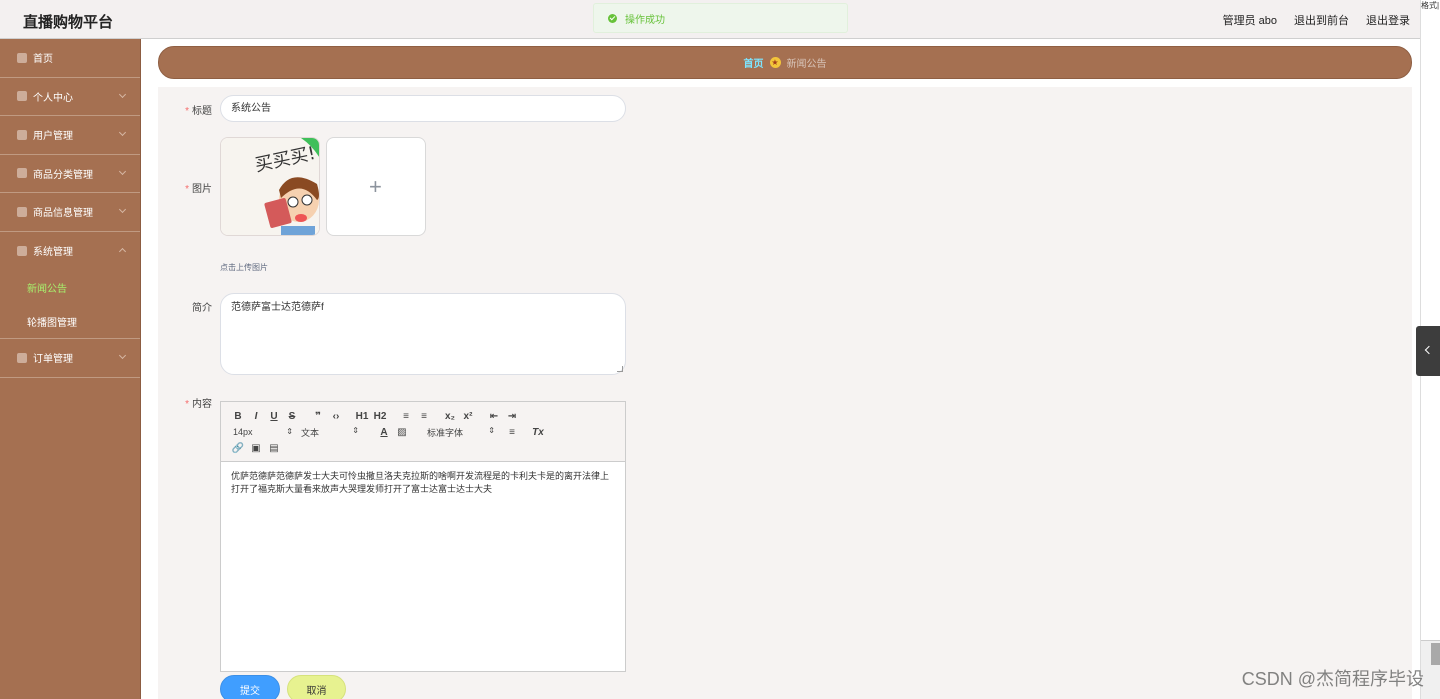 The height and width of the screenshot is (699, 1440). I want to click on toolbar-row-2: 14px 文本 A ▨ 标准字体 ≡ Tx, so click(423, 432).